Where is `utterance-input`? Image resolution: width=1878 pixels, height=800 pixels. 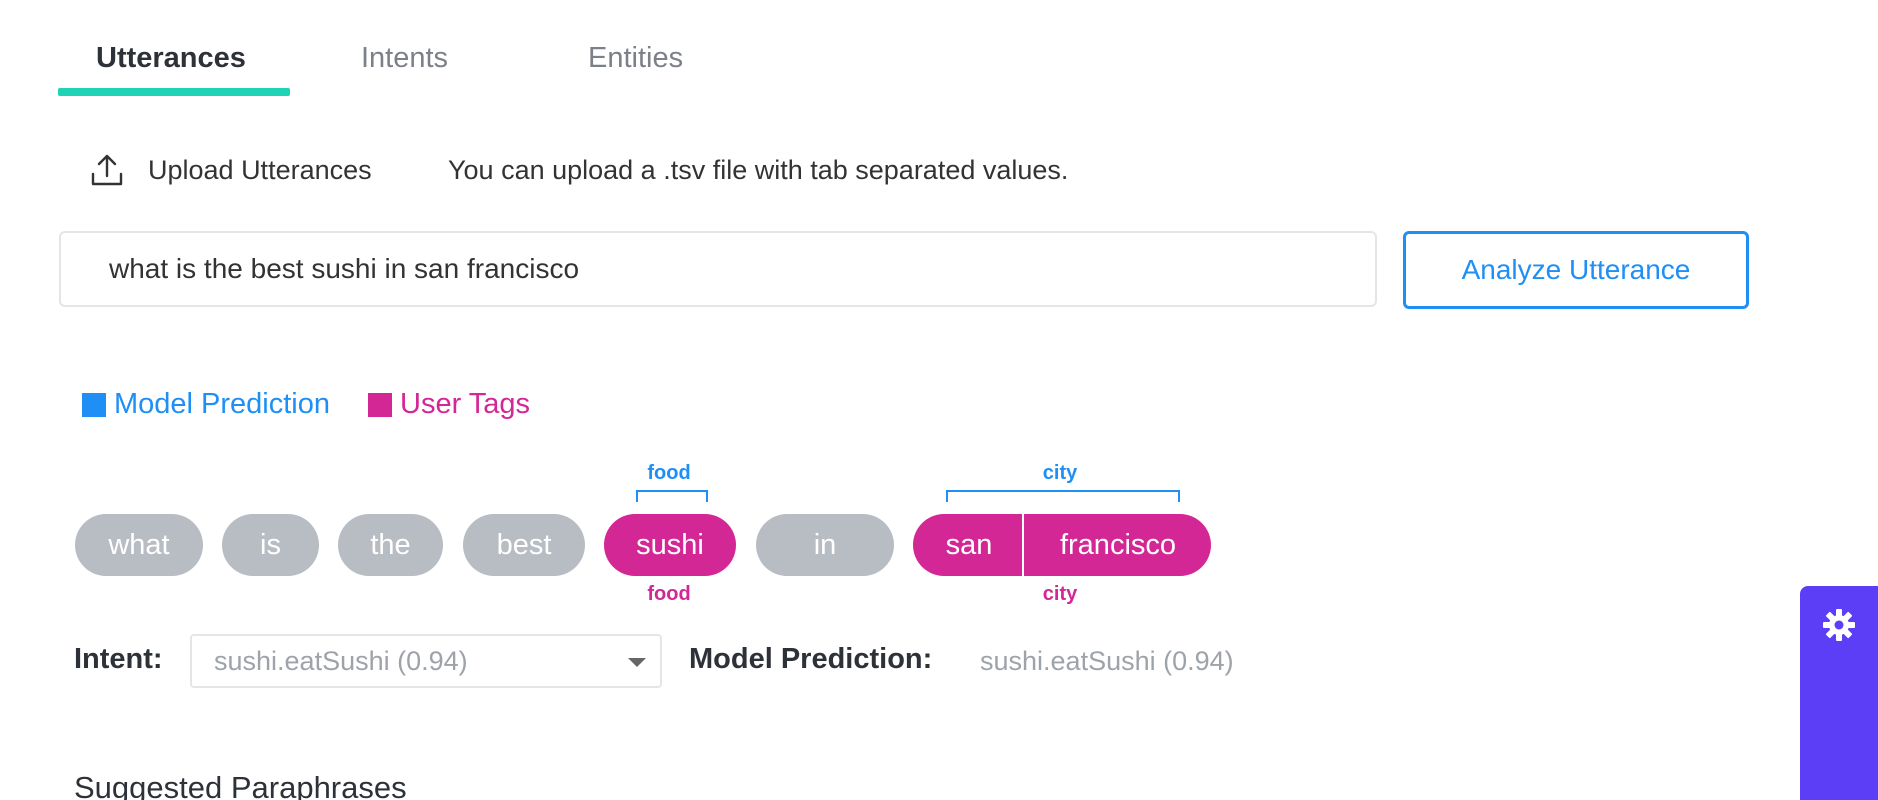
utterance-input is located at coordinates (718, 269).